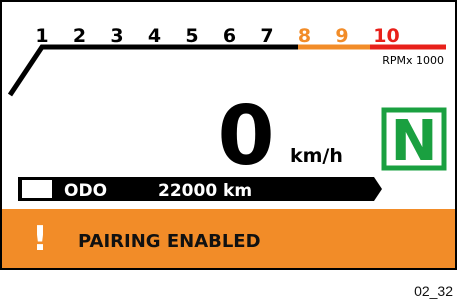  What do you see at coordinates (229, 36) in the screenshot?
I see `tach-tick-label: 6` at bounding box center [229, 36].